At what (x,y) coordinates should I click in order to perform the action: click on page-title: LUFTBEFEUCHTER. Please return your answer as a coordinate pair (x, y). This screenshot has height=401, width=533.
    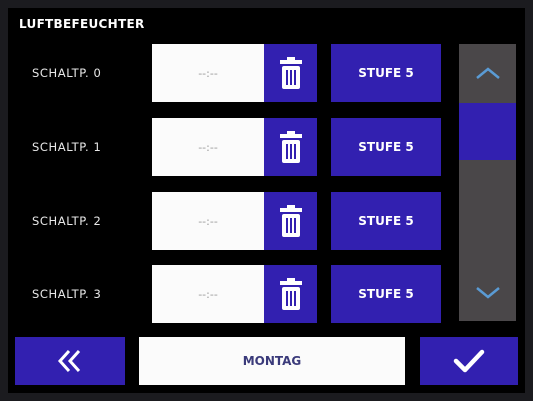
    Looking at the image, I should click on (82, 24).